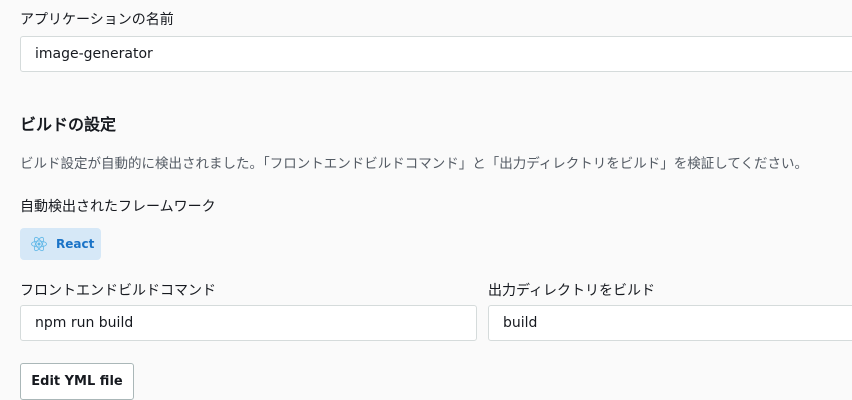  Describe the element at coordinates (670, 323) in the screenshot. I see `output-directory-input: build` at that location.